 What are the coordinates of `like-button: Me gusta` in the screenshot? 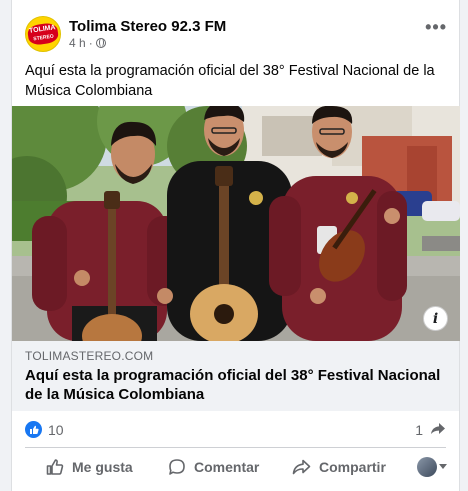 It's located at (89, 467).